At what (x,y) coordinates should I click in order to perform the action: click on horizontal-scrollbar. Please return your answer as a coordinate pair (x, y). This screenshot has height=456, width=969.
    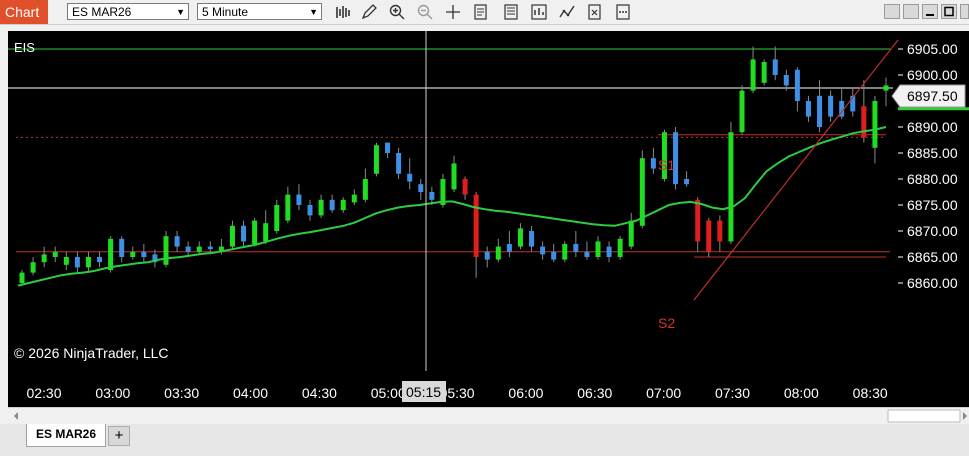
    Looking at the image, I should click on (488, 416).